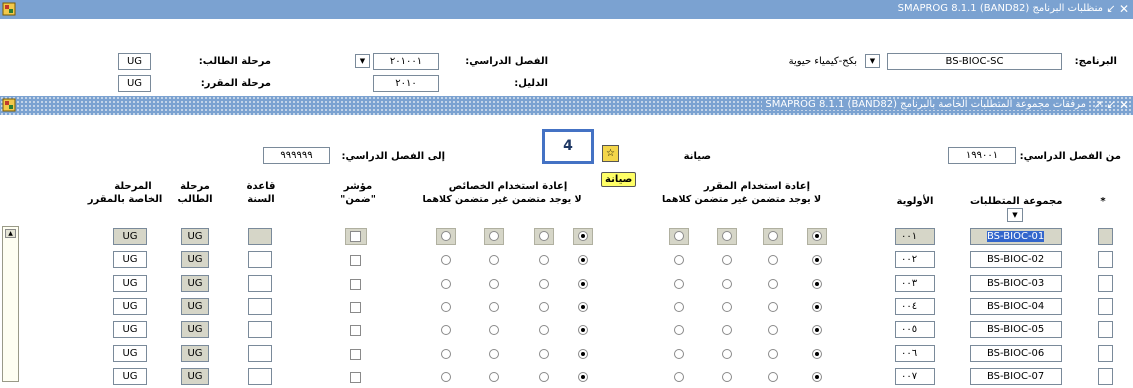  I want to click on course-level-field: UG, so click(134, 83).